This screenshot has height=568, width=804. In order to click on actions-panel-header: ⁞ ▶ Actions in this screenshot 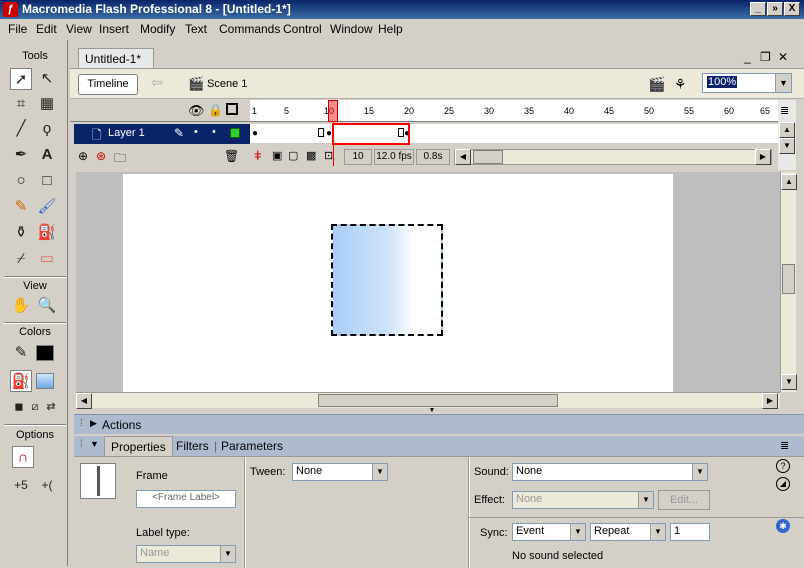, I will do `click(439, 424)`.